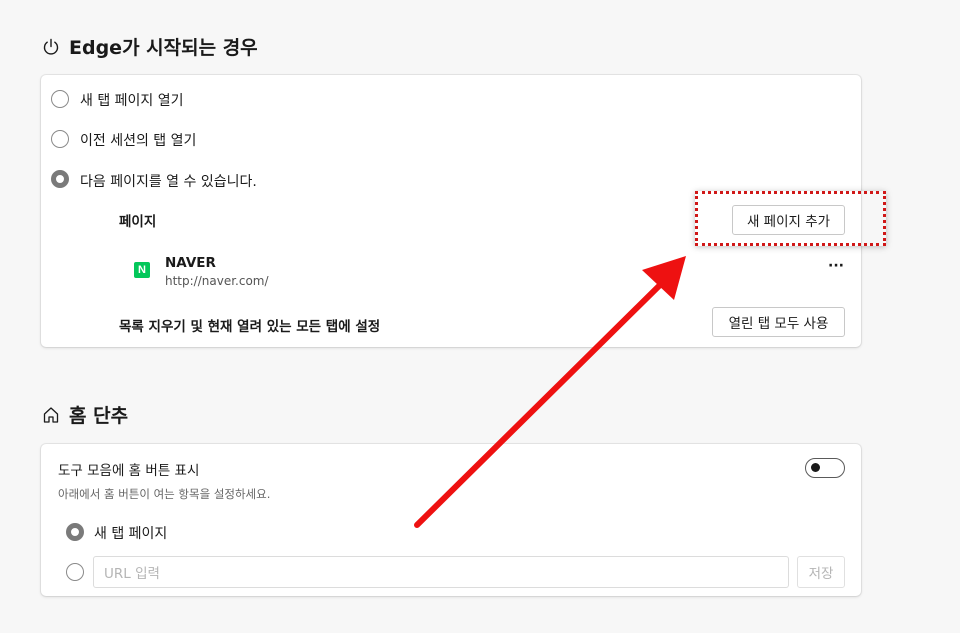  Describe the element at coordinates (163, 48) in the screenshot. I see `startup-title-text: Edge가 시작되는 경우` at that location.